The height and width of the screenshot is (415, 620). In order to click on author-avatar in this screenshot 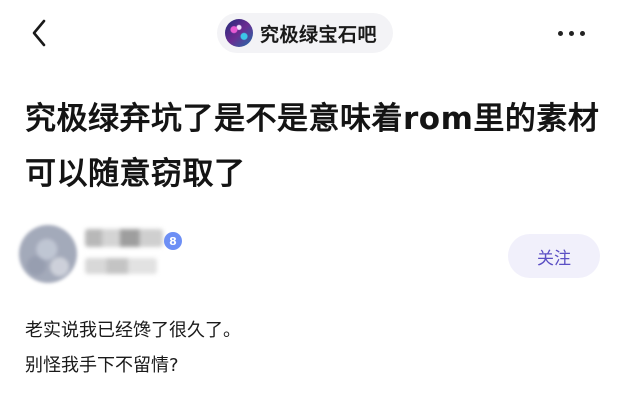, I will do `click(48, 254)`.